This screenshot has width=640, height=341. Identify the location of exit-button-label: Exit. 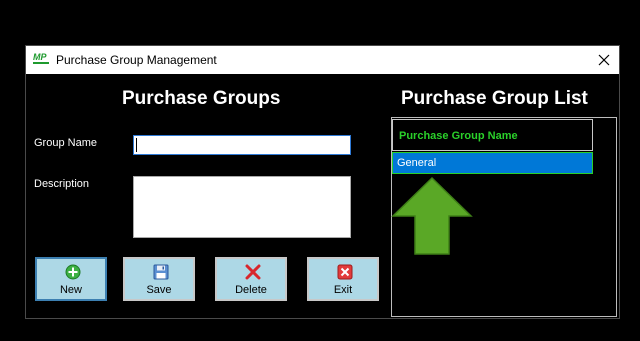
(343, 290).